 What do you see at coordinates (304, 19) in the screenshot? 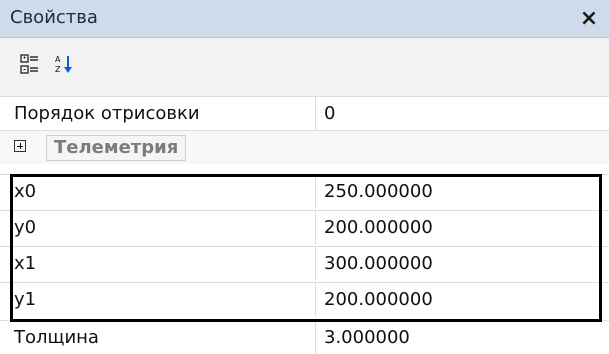
I see `title-bar: Свойства ×` at bounding box center [304, 19].